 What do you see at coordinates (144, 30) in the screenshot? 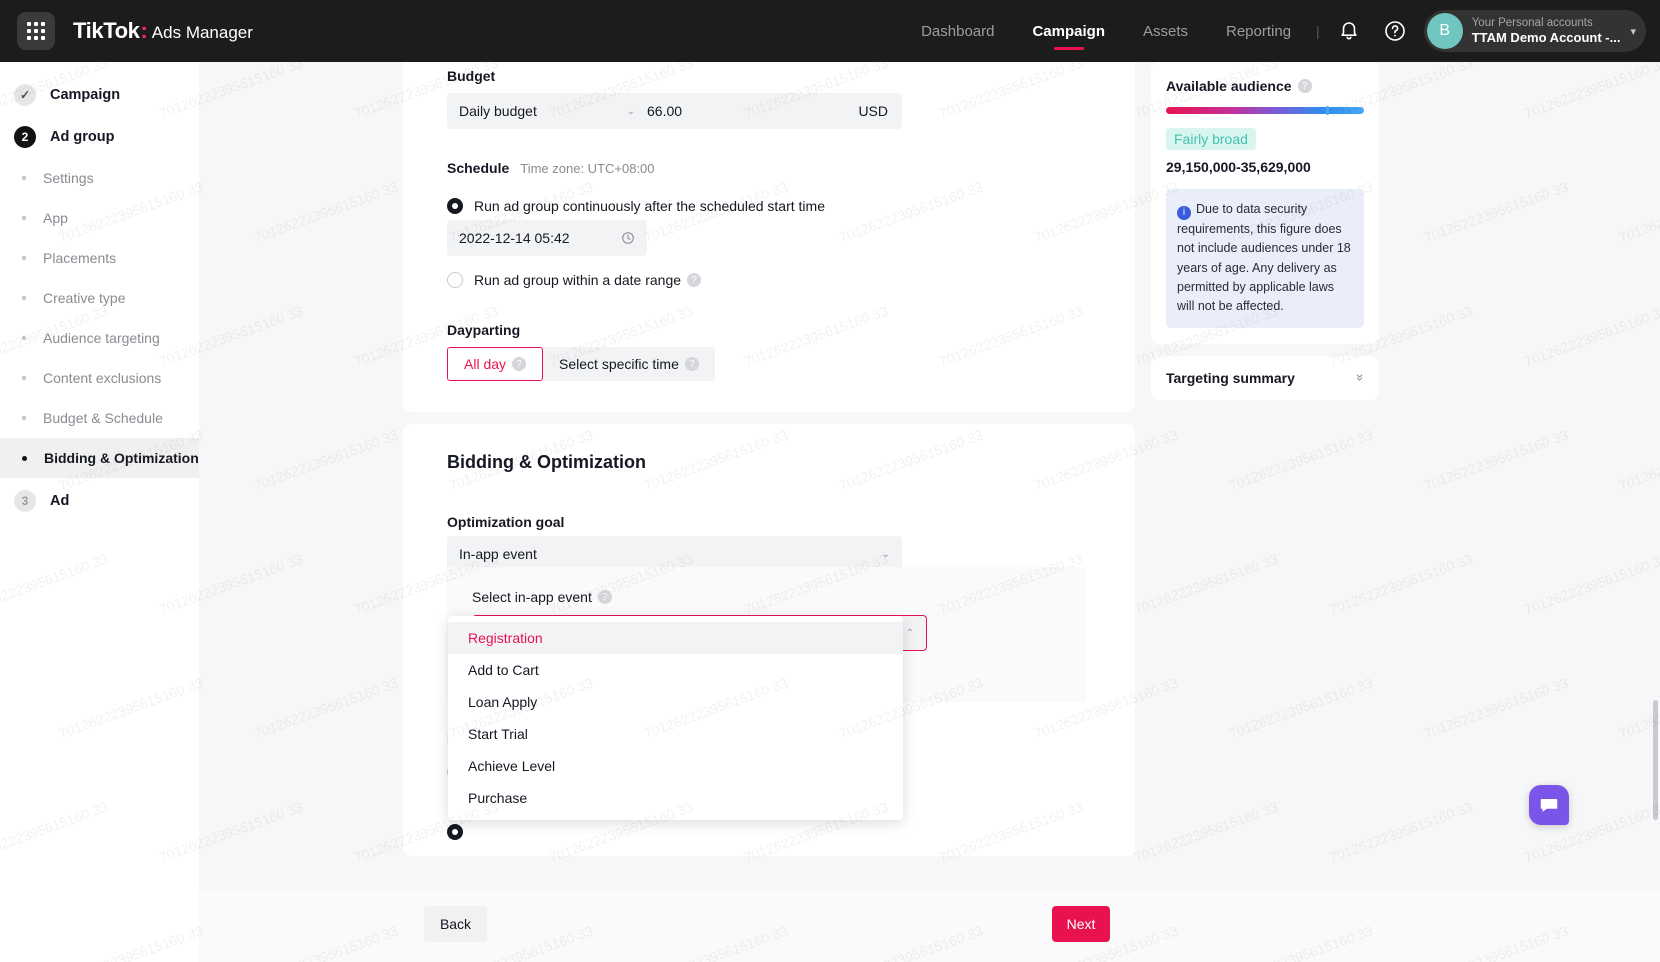
I see `brand-colon: :` at bounding box center [144, 30].